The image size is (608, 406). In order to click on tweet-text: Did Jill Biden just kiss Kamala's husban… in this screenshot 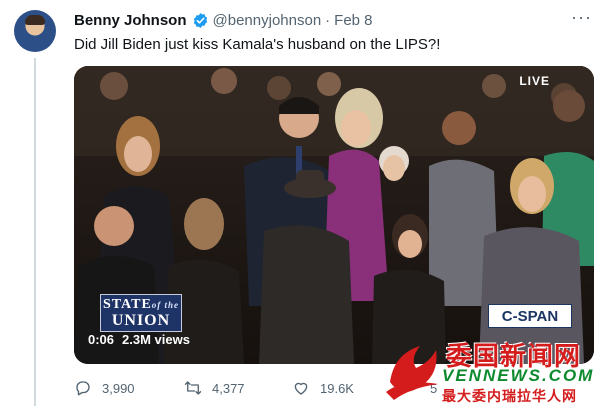, I will do `click(257, 44)`.